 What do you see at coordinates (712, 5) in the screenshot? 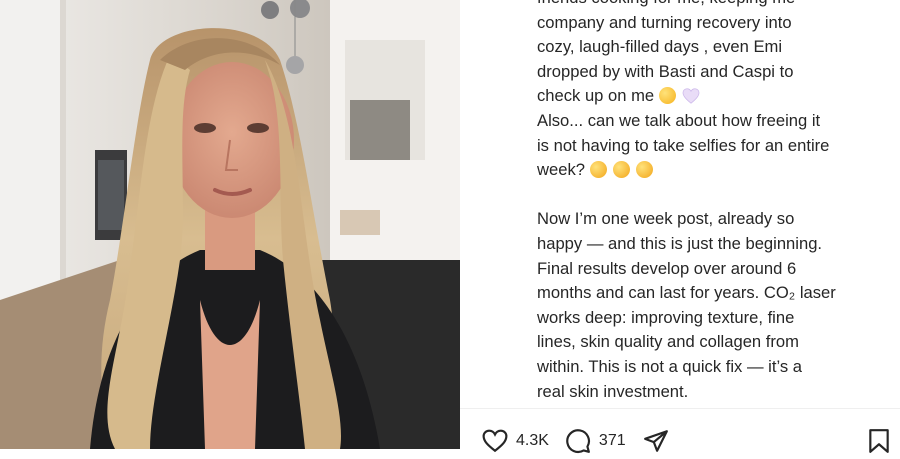
I see `caption-line: friends cooking for me, keeping me` at bounding box center [712, 5].